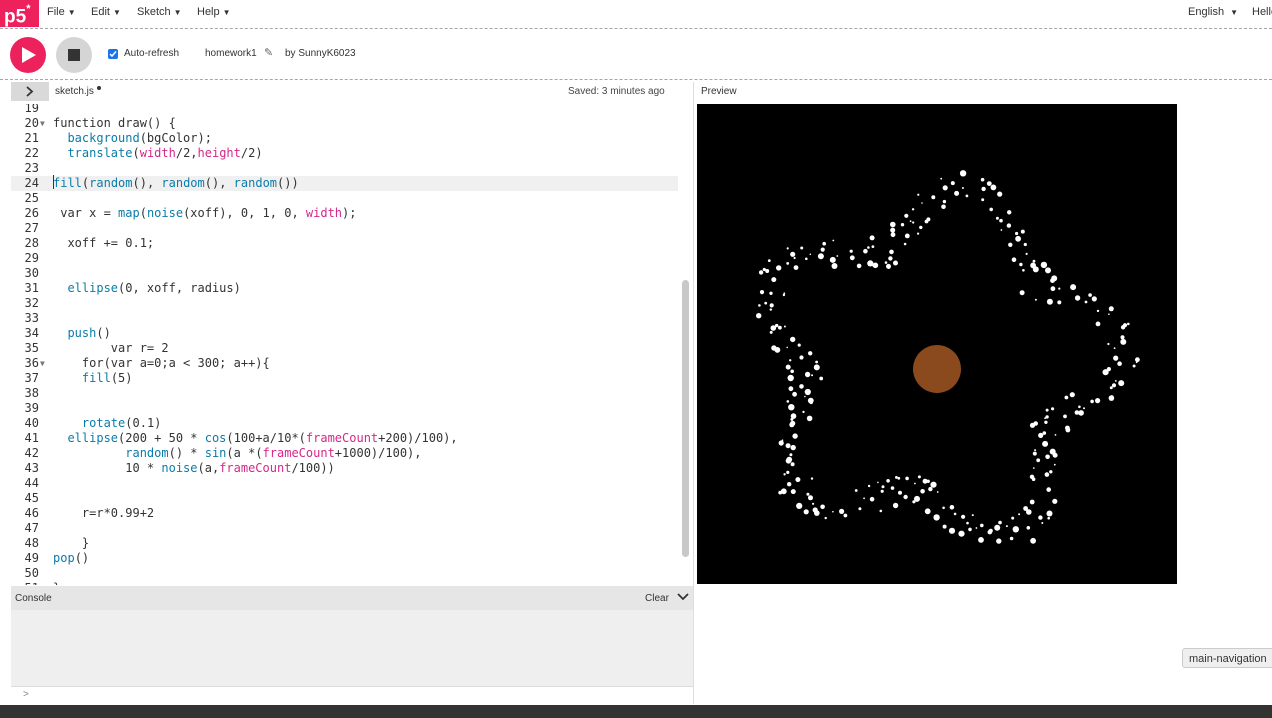 The image size is (1272, 718). I want to click on code-line: 32, so click(344, 303).